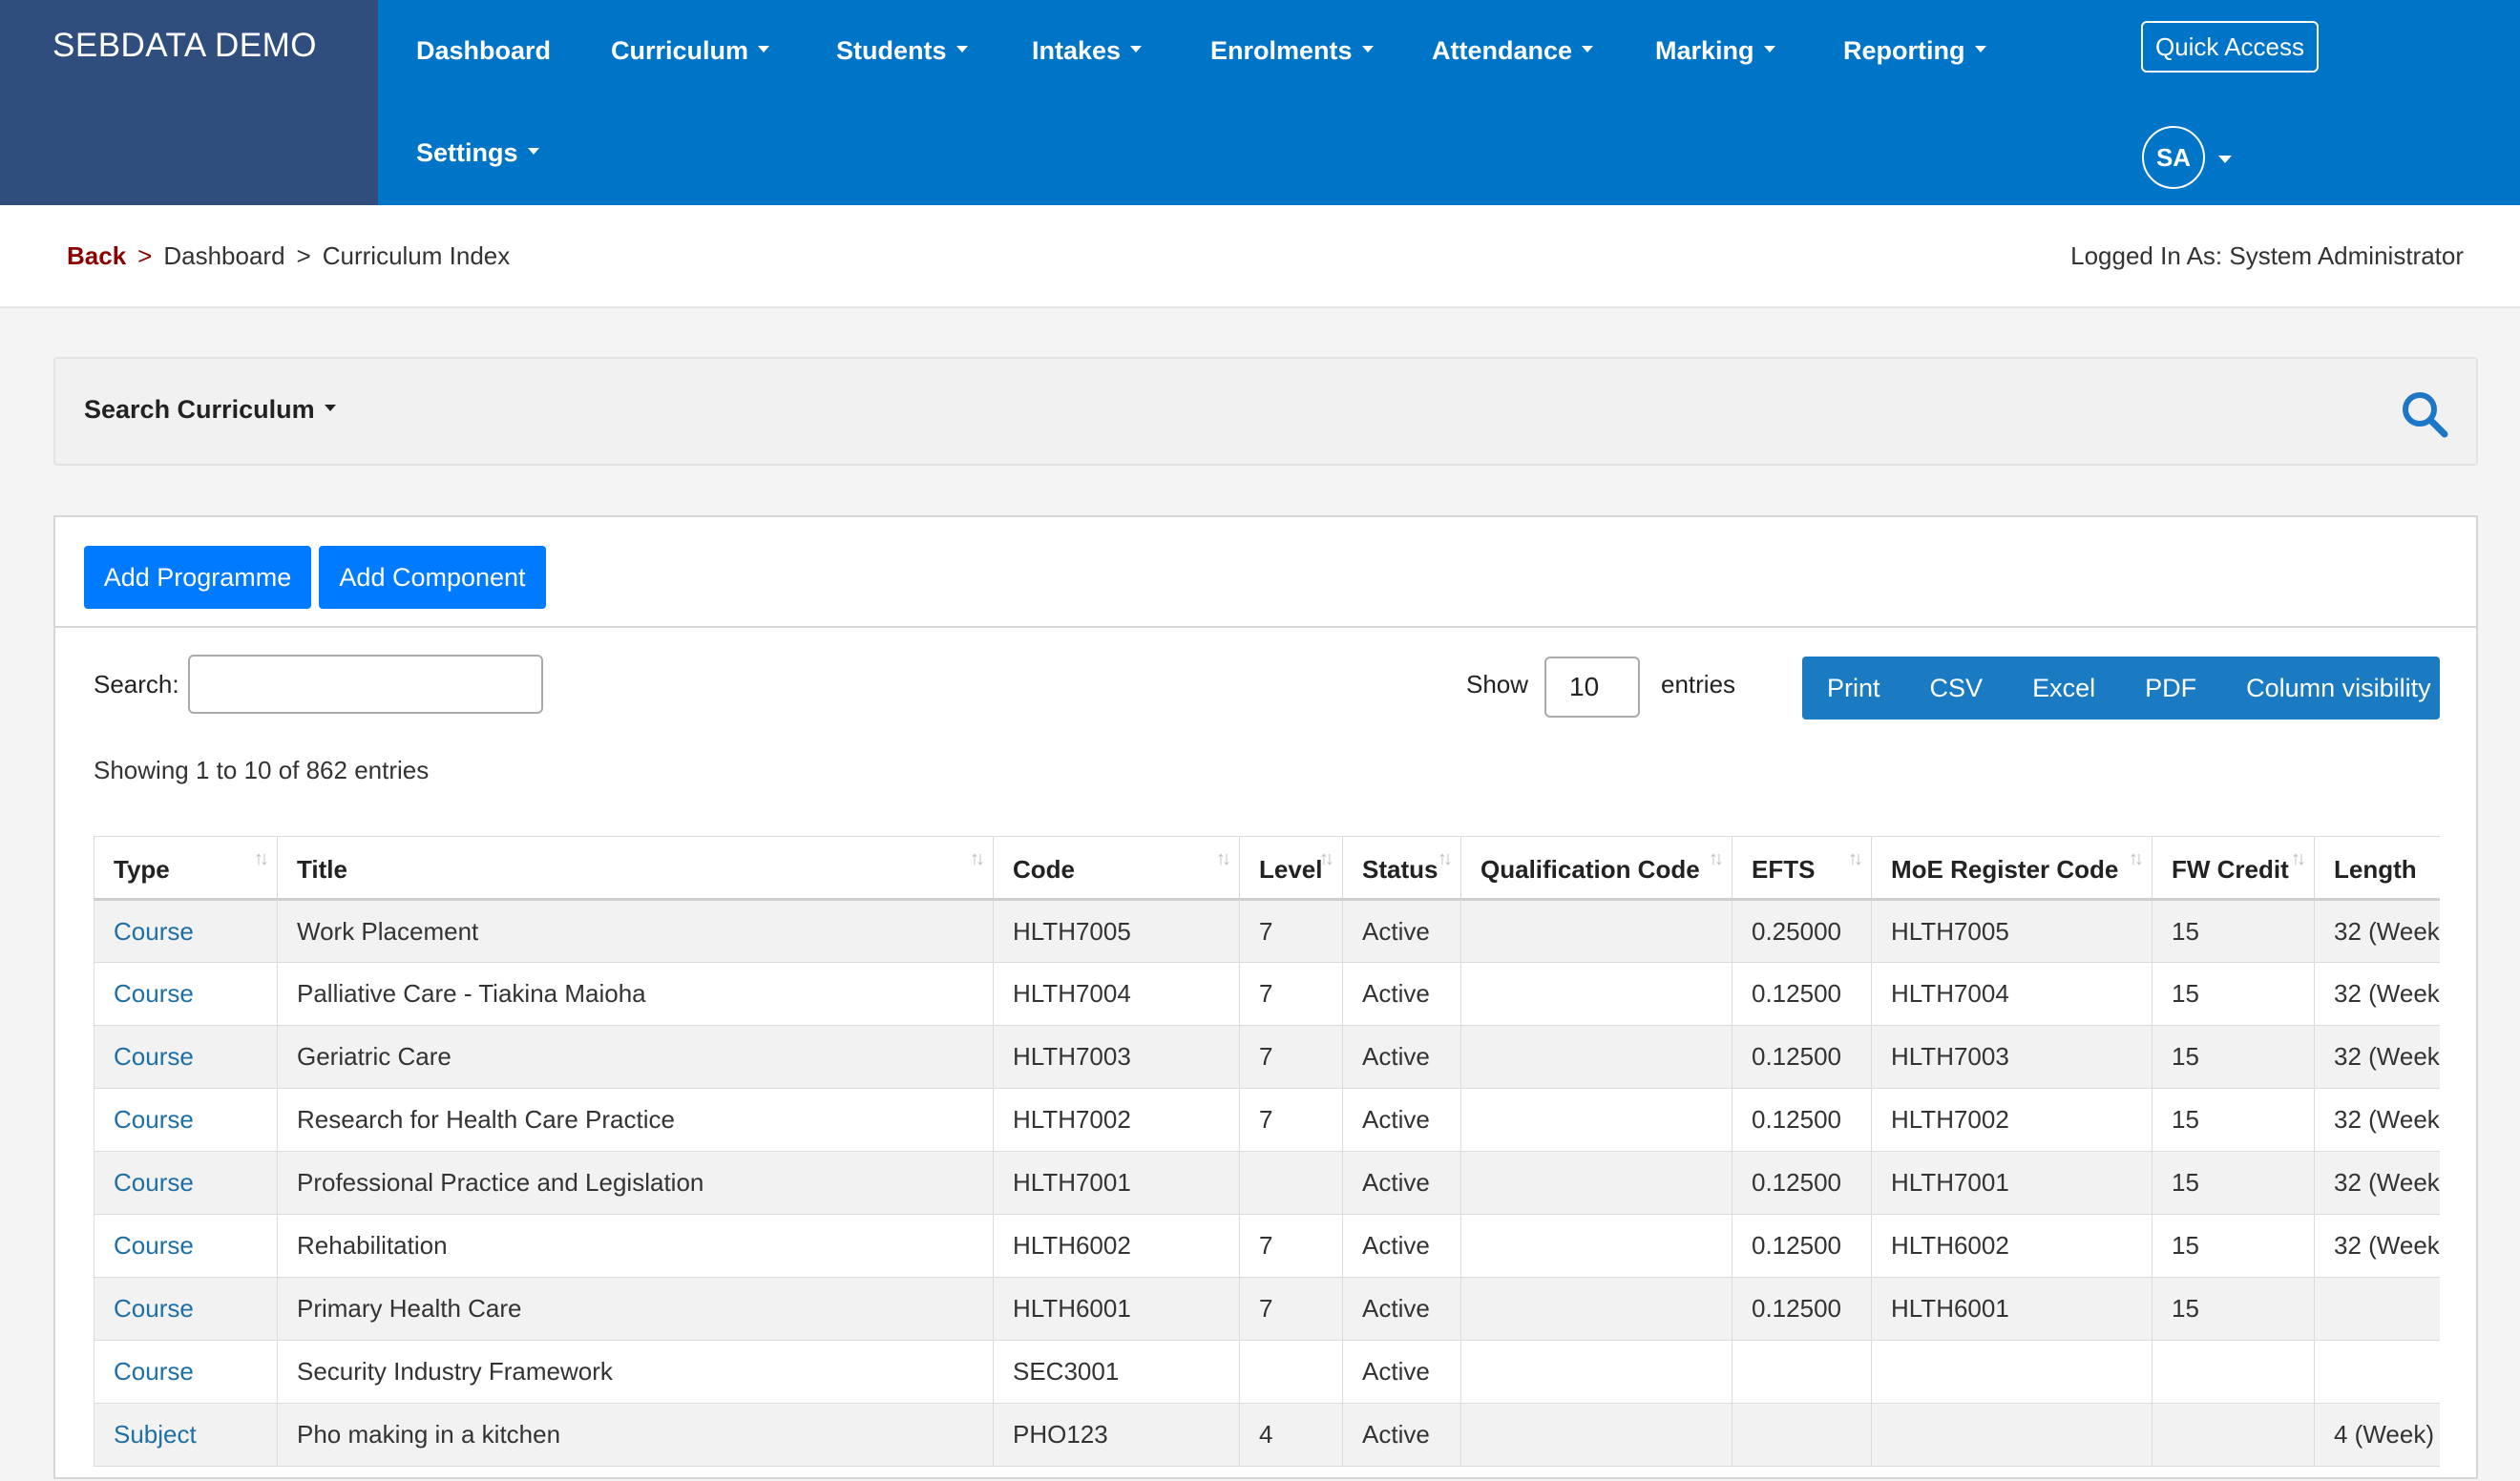 The height and width of the screenshot is (1481, 2520). Describe the element at coordinates (1117, 1309) in the screenshot. I see `cell-code: HLTH6001` at that location.